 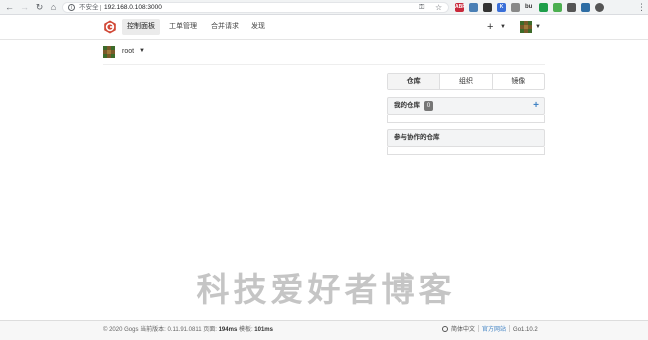 I want to click on new-repo-plus-icon: +, so click(x=536, y=106).